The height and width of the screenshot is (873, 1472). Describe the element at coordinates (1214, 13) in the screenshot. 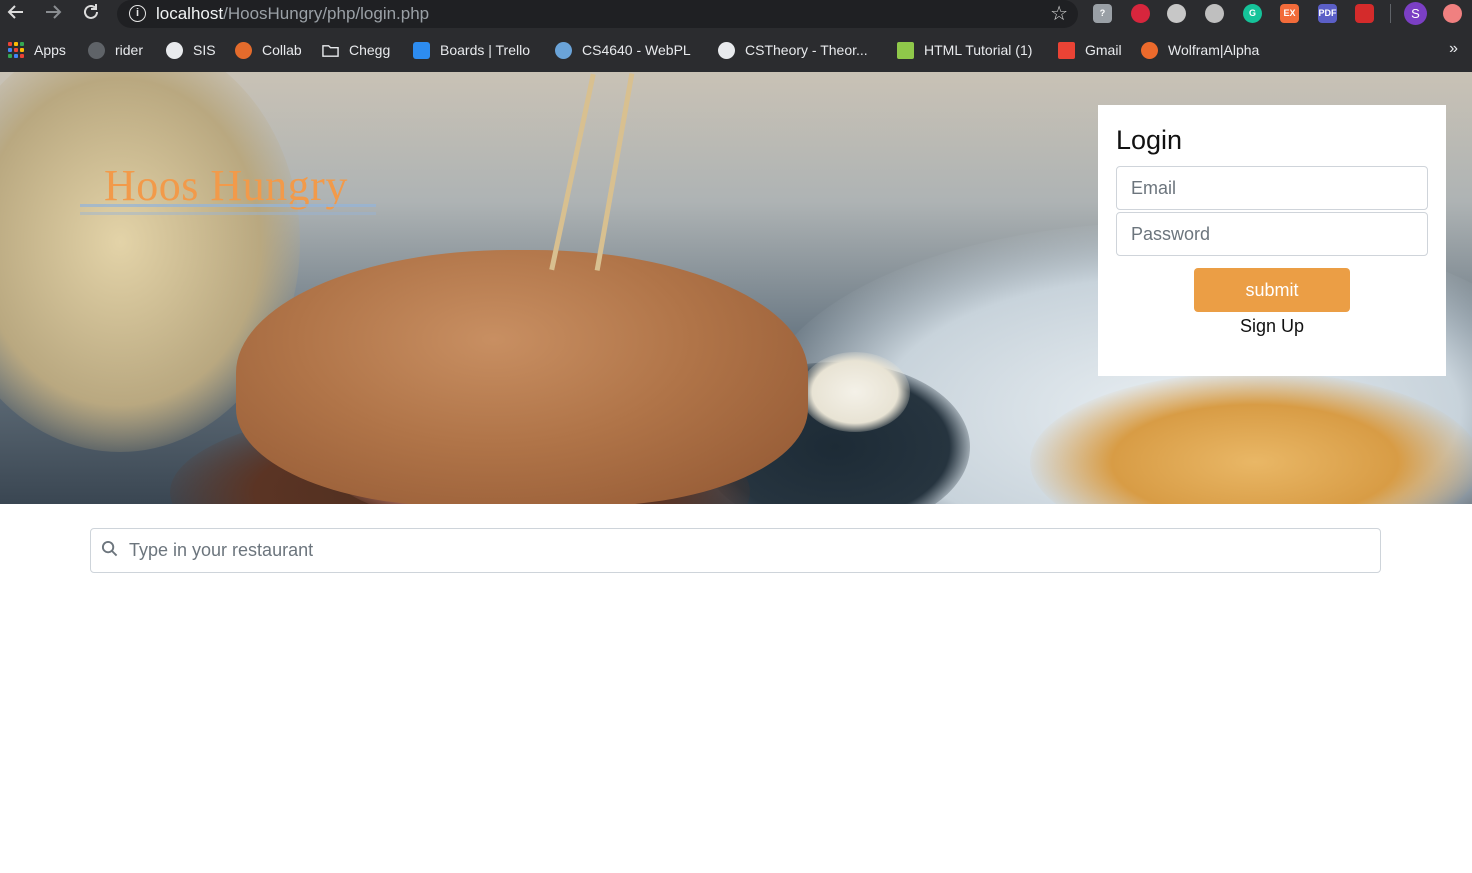

I see `world-extension-icon` at that location.